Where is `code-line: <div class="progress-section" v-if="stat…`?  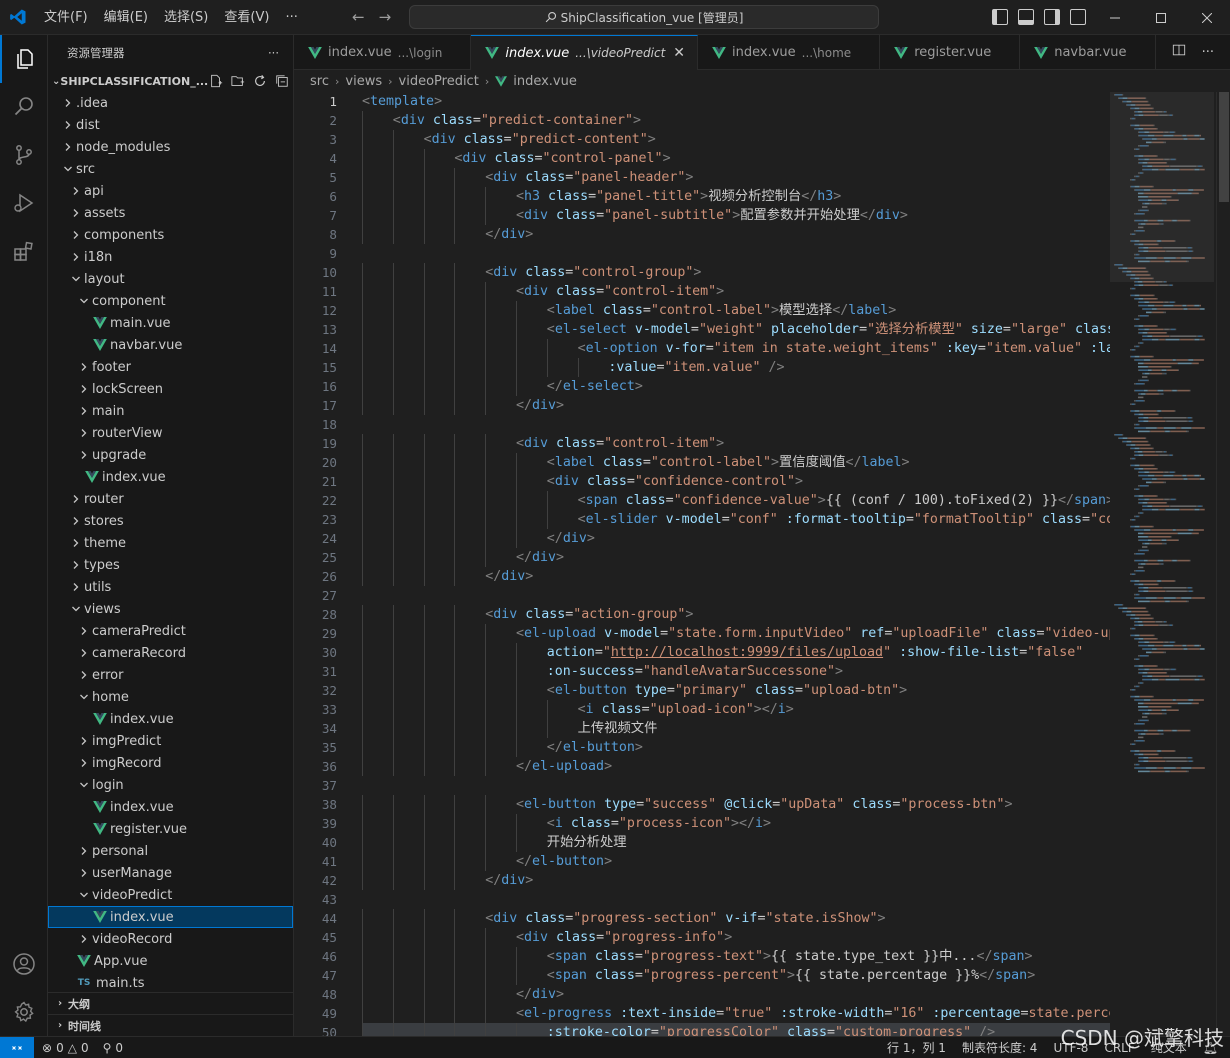 code-line: <div class="progress-section" v-if="stat… is located at coordinates (736, 918).